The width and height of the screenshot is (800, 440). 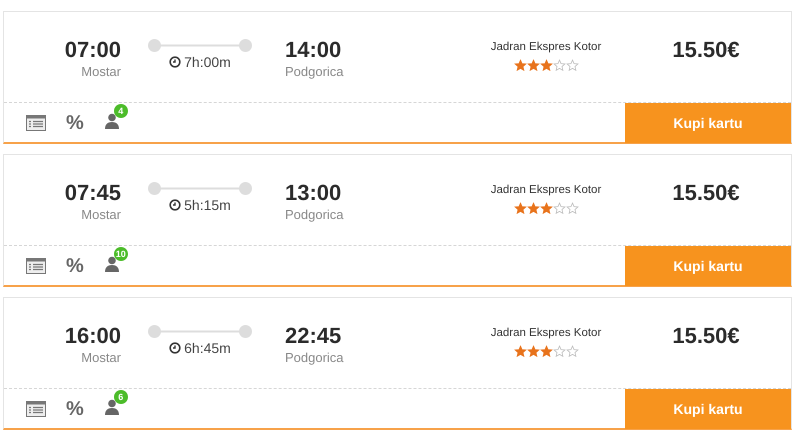 I want to click on arrival-time: 13:00, so click(x=313, y=193).